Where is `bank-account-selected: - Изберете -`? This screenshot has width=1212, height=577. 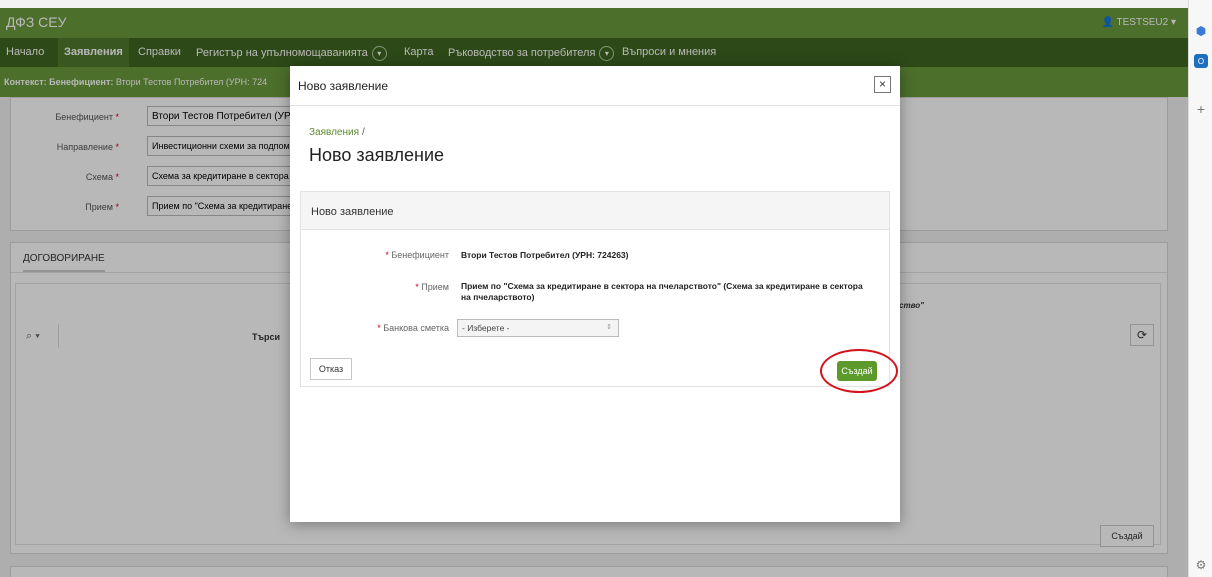
bank-account-selected: - Изберете - is located at coordinates (486, 328).